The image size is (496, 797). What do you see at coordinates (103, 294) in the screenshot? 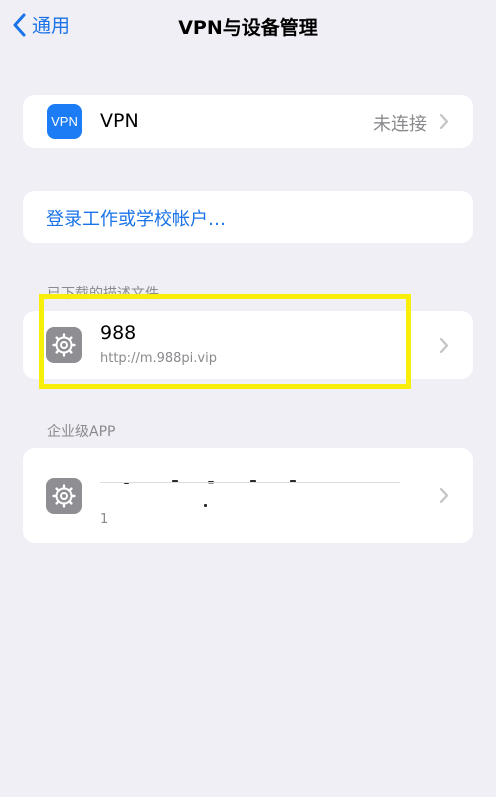
I see `section-header-downloaded-profiles: 已下载的描述文件` at bounding box center [103, 294].